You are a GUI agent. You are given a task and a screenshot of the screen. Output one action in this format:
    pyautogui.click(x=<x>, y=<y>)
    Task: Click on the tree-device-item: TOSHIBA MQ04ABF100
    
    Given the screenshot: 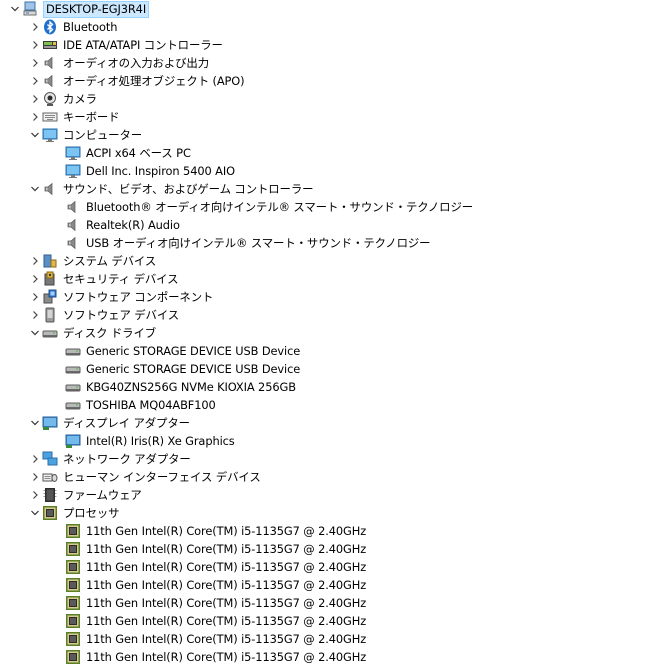 What is the action you would take?
    pyautogui.click(x=140, y=405)
    